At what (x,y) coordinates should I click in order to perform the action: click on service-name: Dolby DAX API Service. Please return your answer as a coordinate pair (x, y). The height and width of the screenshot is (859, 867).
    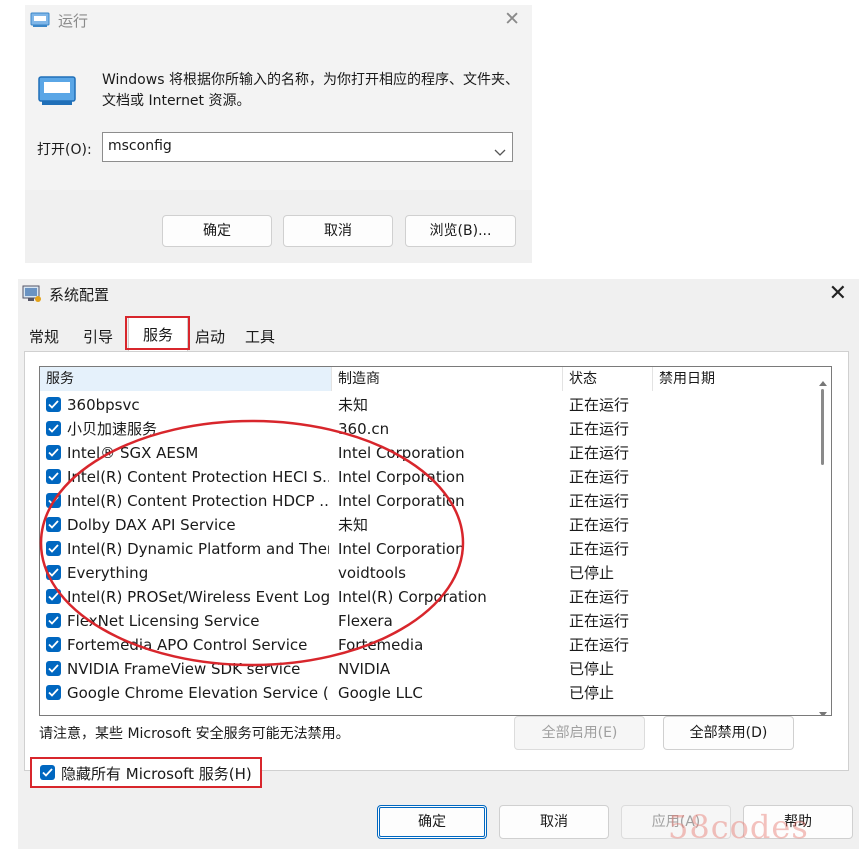
    Looking at the image, I should click on (151, 525).